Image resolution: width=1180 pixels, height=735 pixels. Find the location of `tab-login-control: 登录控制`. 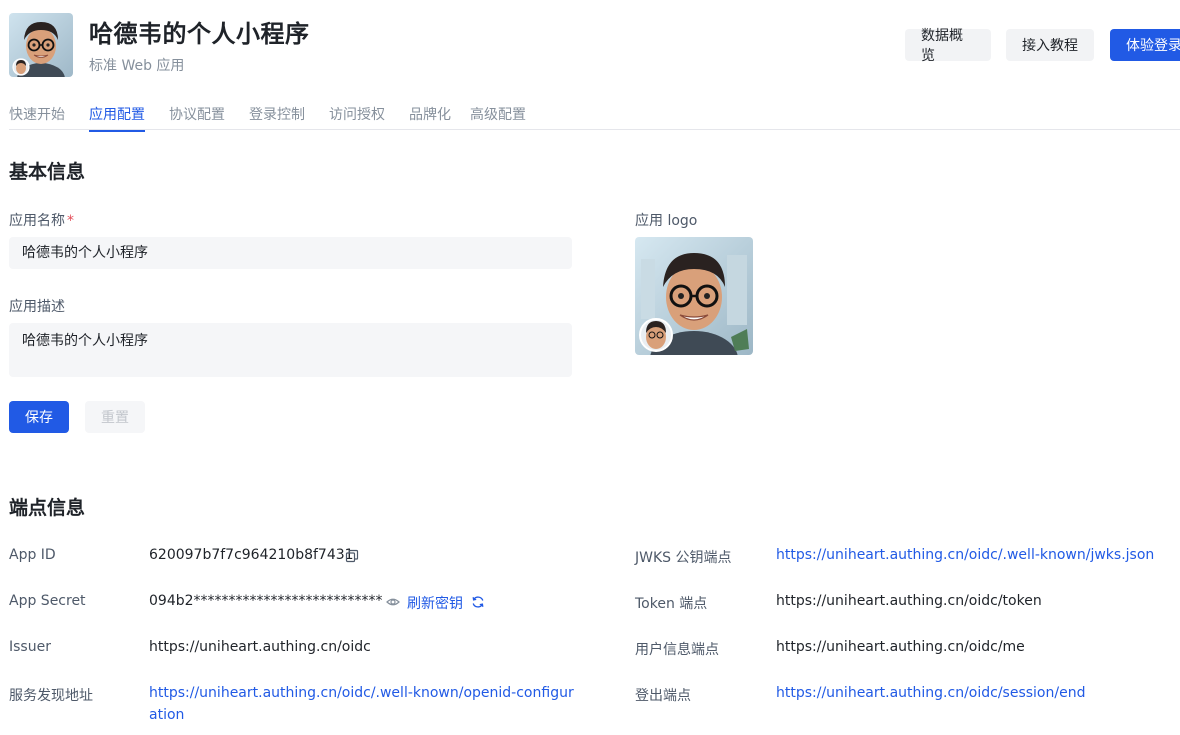

tab-login-control: 登录控制 is located at coordinates (277, 117).